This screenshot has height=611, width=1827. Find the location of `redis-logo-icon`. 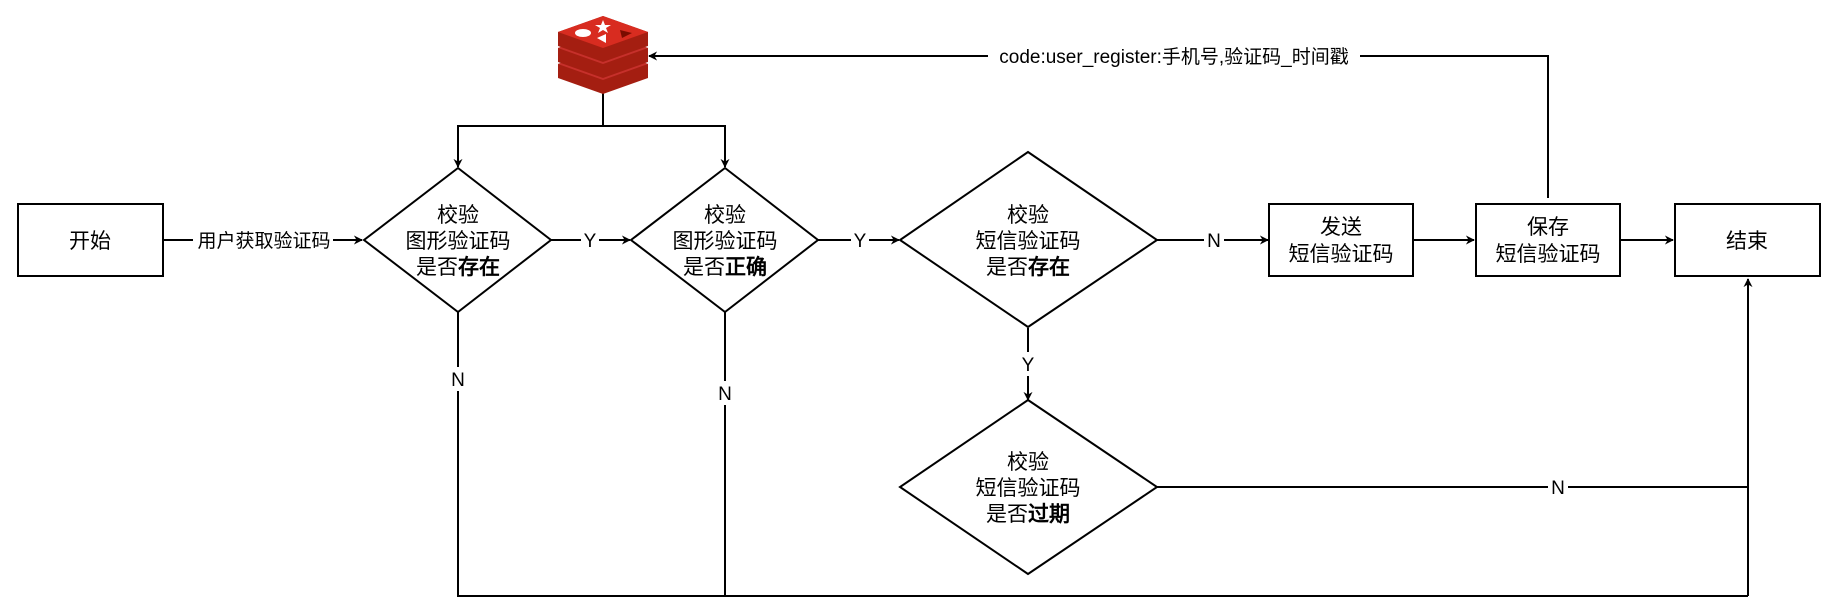

redis-logo-icon is located at coordinates (603, 55).